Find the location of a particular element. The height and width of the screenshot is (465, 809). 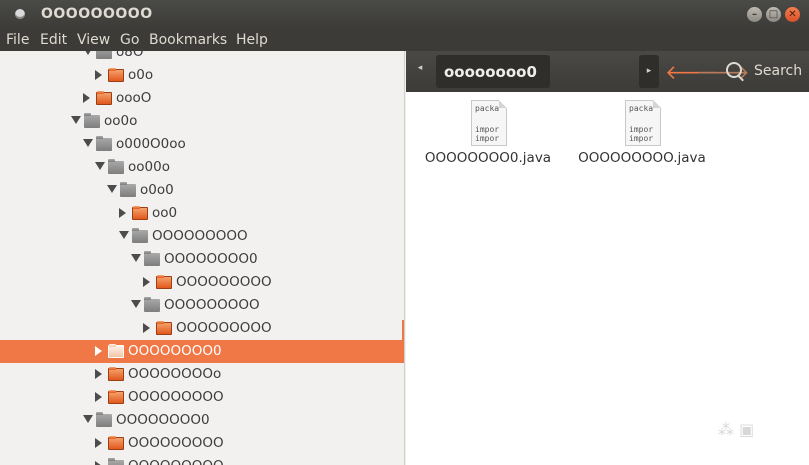

search-icon is located at coordinates (734, 70).